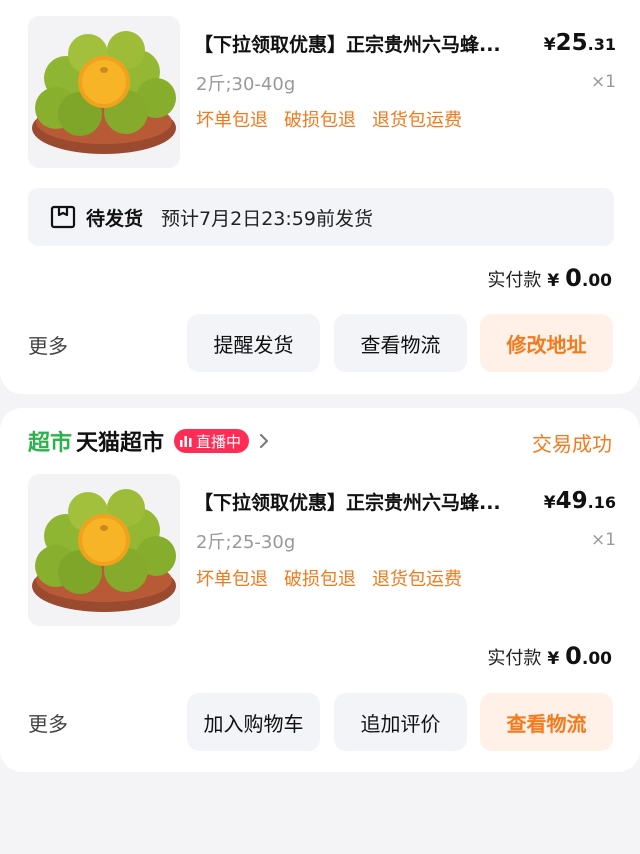 The image size is (640, 854). What do you see at coordinates (264, 441) in the screenshot?
I see `chevron-right-icon` at bounding box center [264, 441].